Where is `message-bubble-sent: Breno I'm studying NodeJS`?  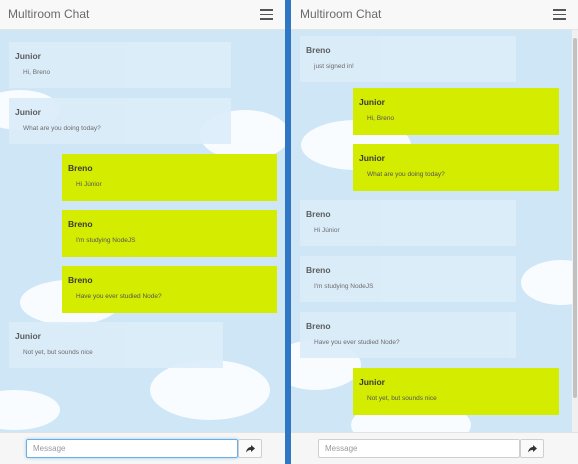 message-bubble-sent: Breno I'm studying NodeJS is located at coordinates (169, 233).